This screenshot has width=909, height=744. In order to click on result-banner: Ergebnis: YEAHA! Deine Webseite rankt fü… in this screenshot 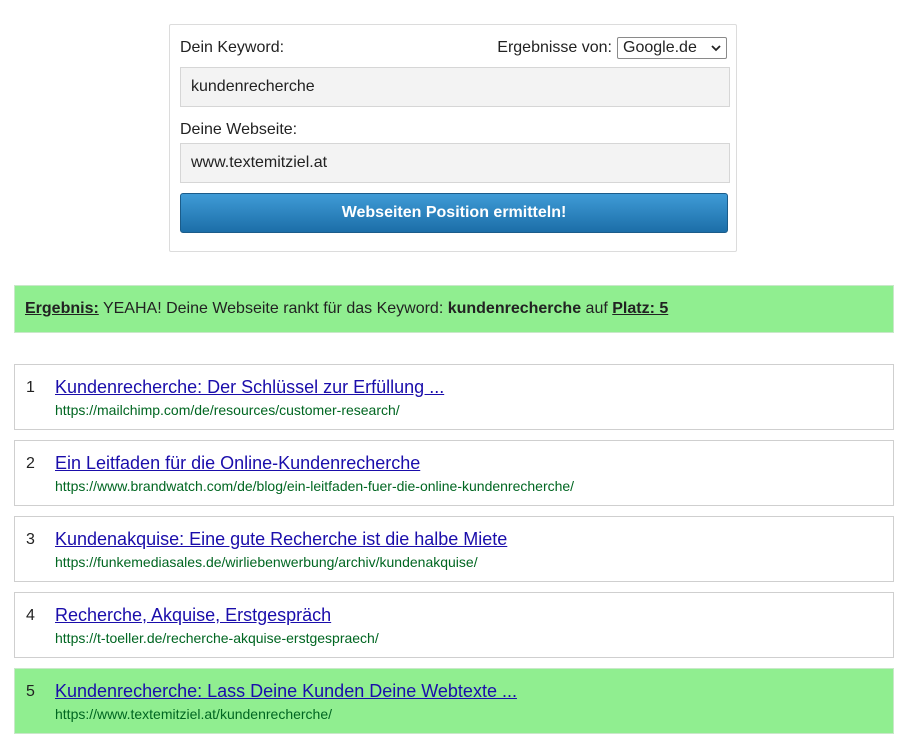, I will do `click(454, 309)`.